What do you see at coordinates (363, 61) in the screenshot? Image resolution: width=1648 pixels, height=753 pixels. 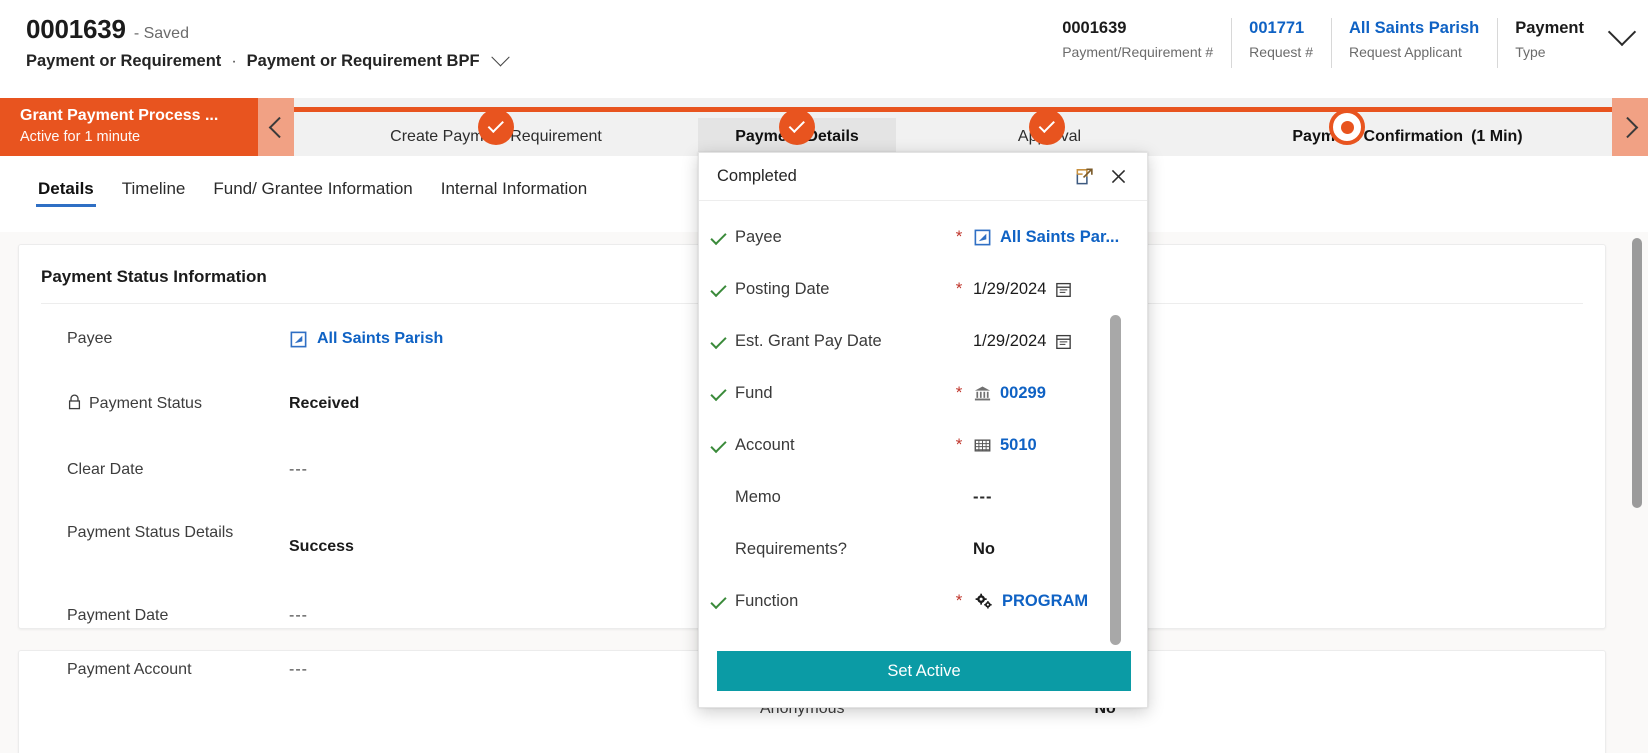 I see `breadcrumb-bpf-name: Payment or Requirement BPF` at bounding box center [363, 61].